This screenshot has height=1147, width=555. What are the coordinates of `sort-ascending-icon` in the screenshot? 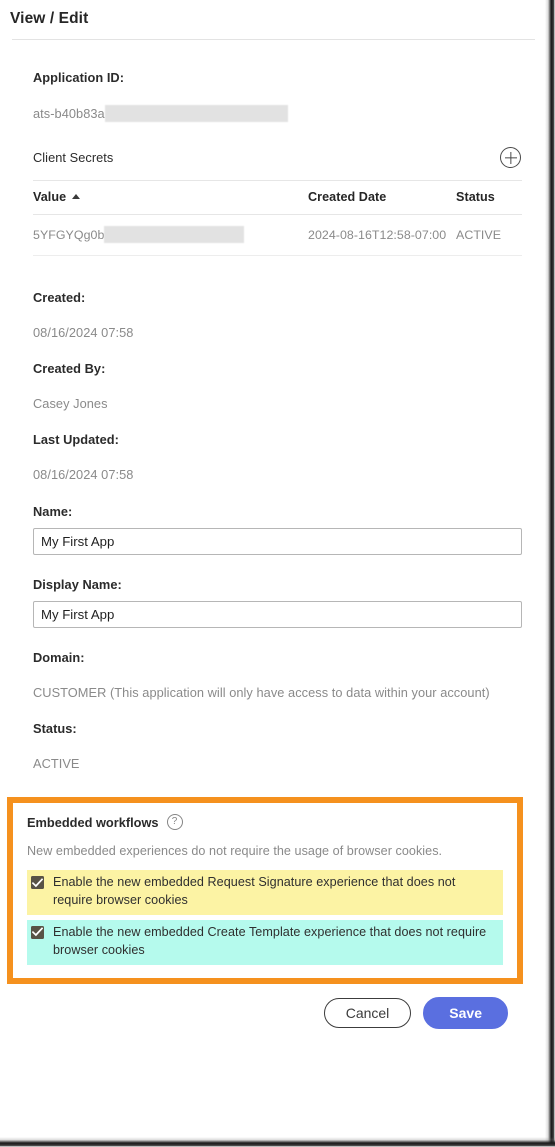 It's located at (76, 196).